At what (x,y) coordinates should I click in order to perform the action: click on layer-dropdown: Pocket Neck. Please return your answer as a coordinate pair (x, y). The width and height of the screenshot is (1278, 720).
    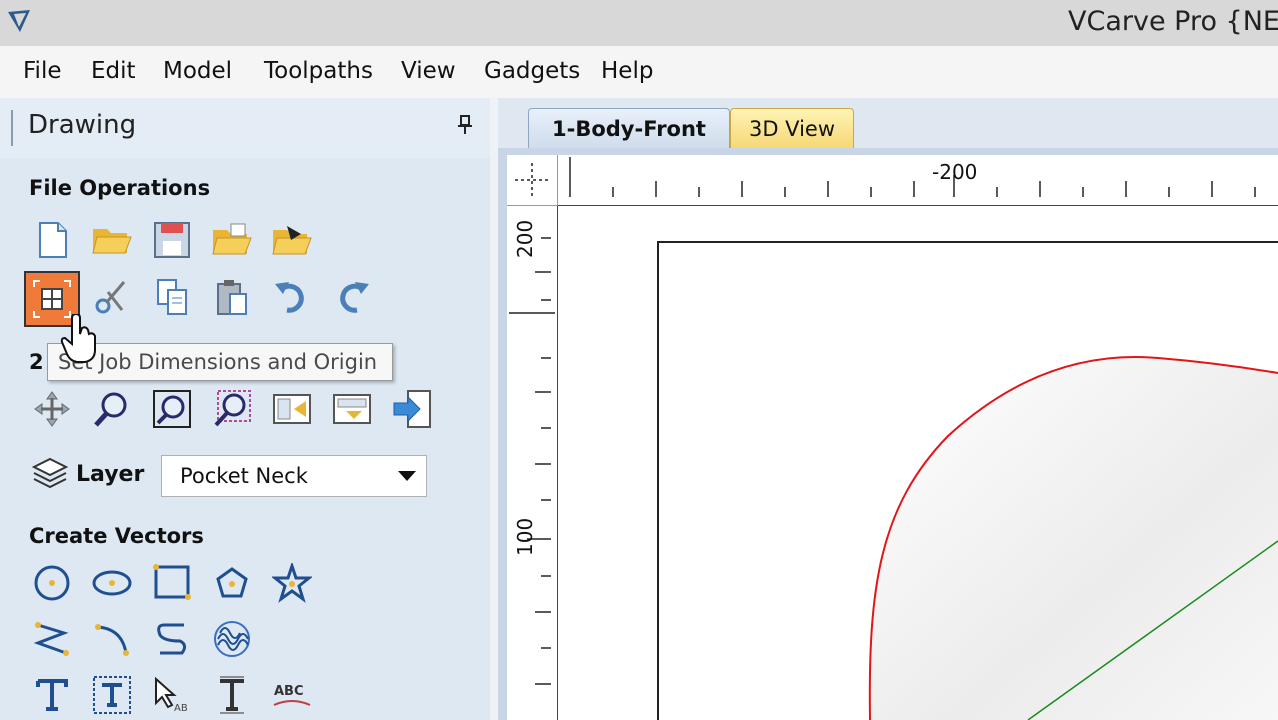
    Looking at the image, I should click on (294, 476).